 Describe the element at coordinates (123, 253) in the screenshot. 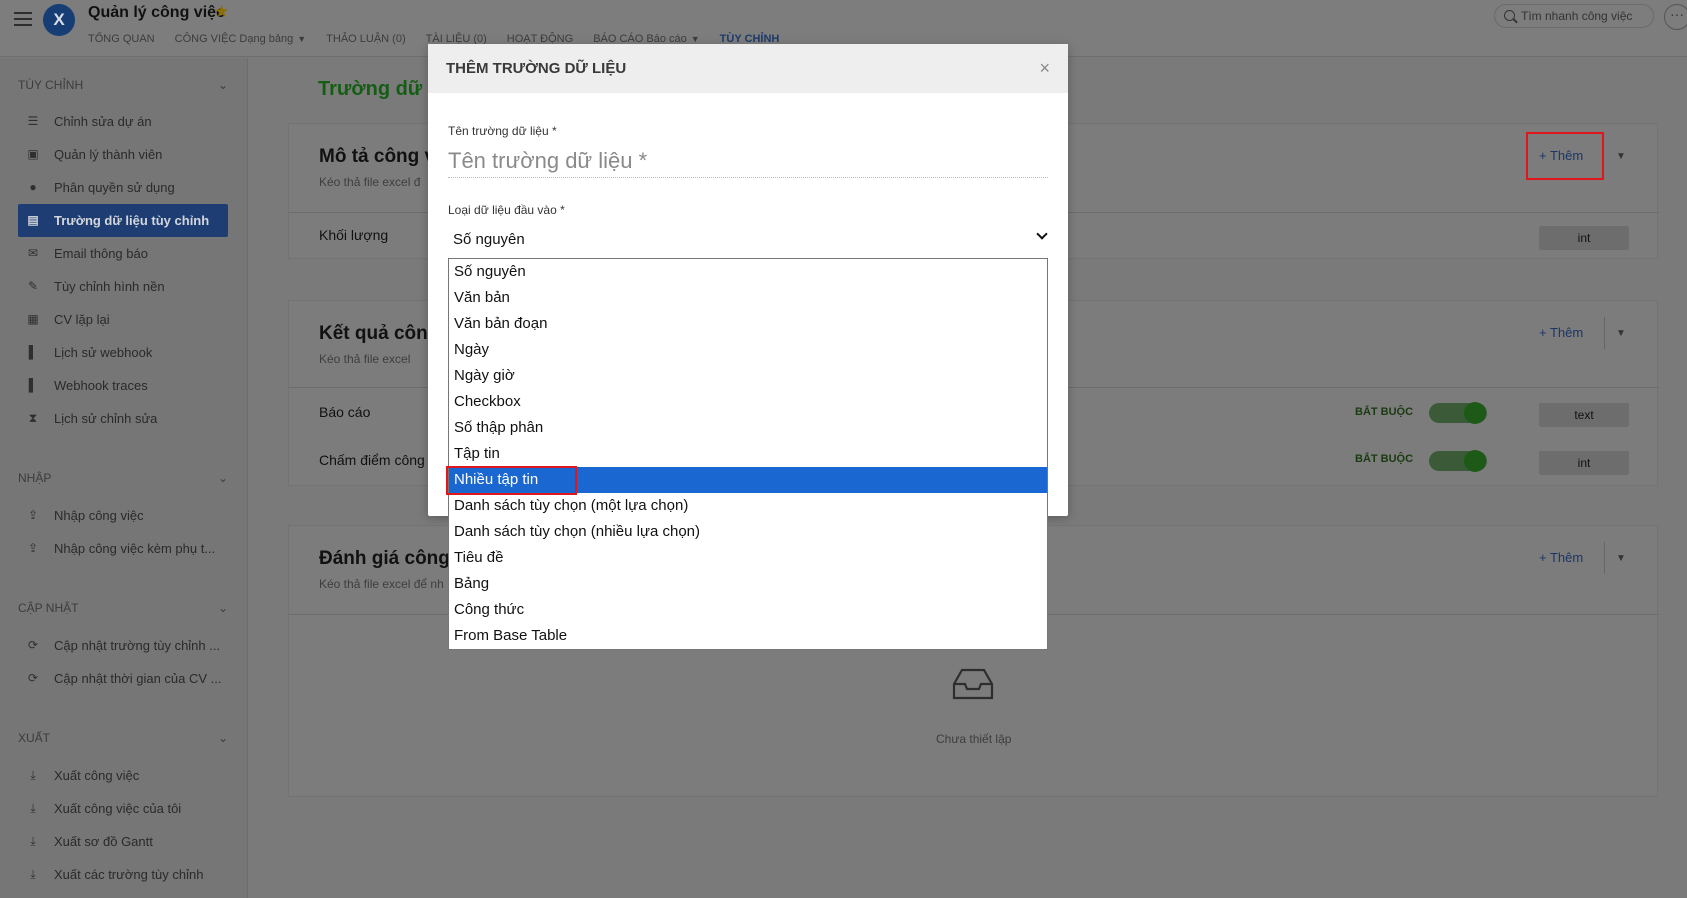

I see `sidebar-item-email: ✉ Email thông báo` at that location.